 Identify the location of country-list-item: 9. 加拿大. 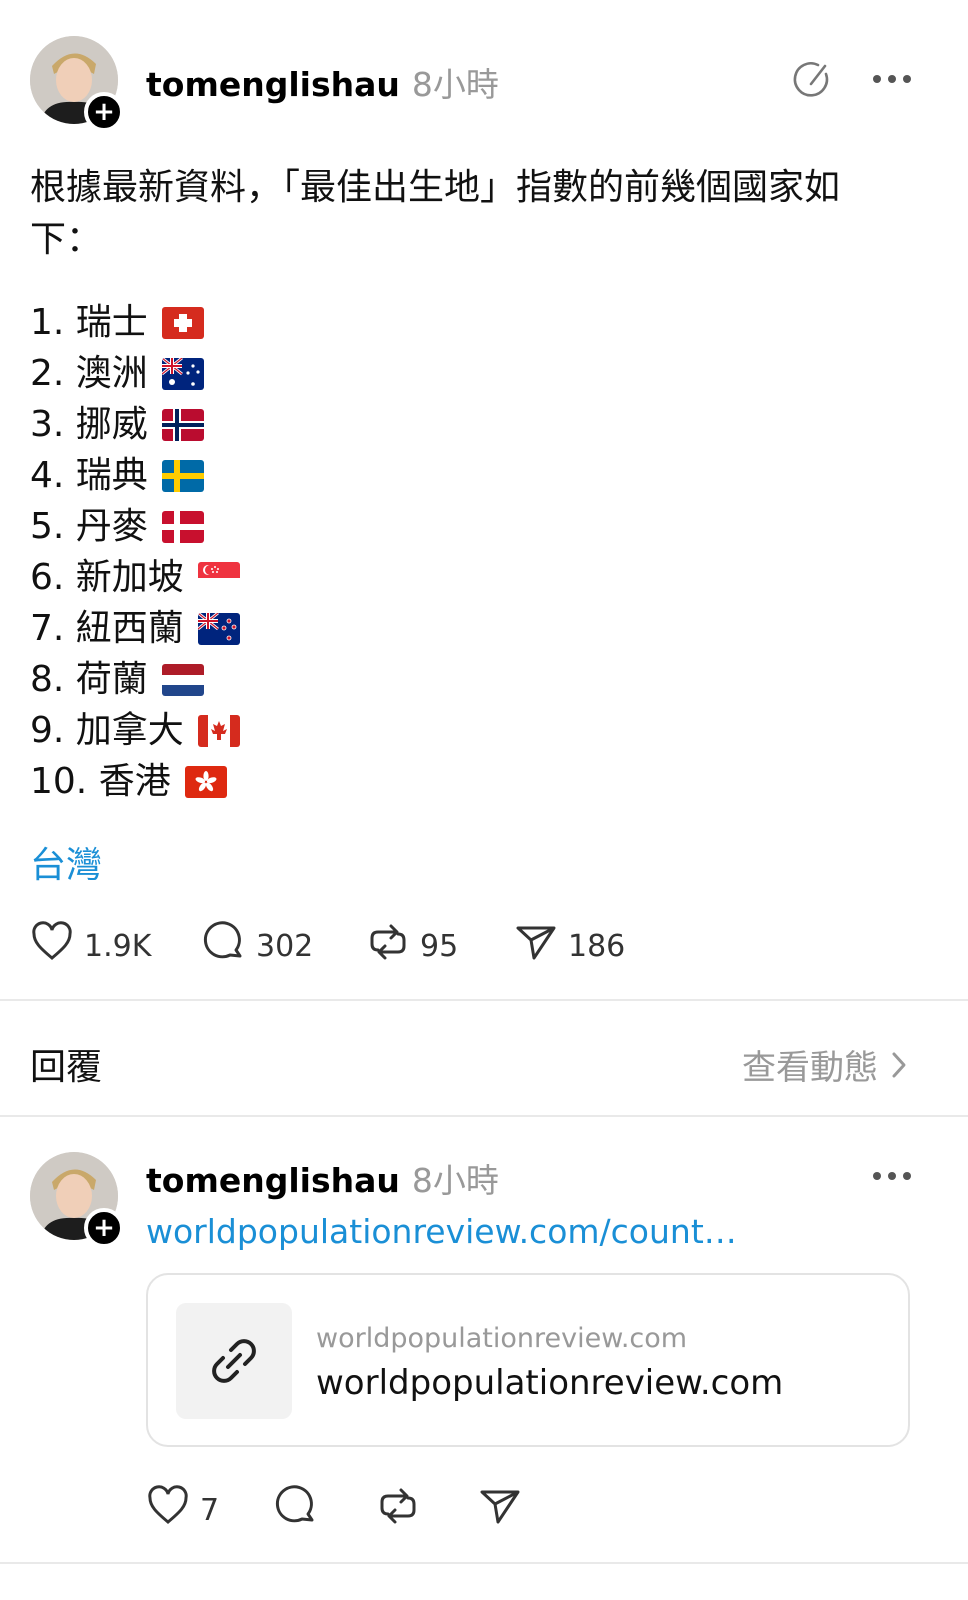
(135, 730).